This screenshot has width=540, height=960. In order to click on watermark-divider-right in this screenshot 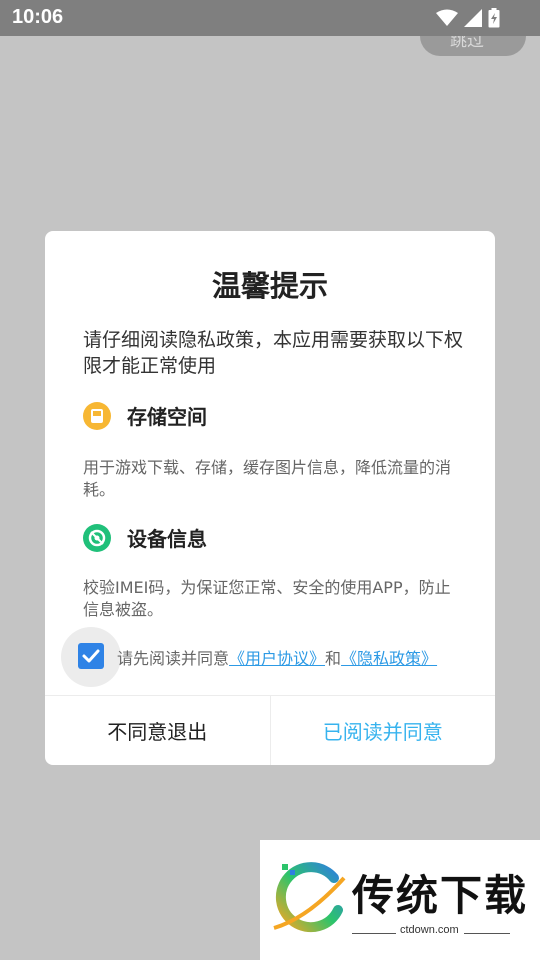, I will do `click(487, 933)`.